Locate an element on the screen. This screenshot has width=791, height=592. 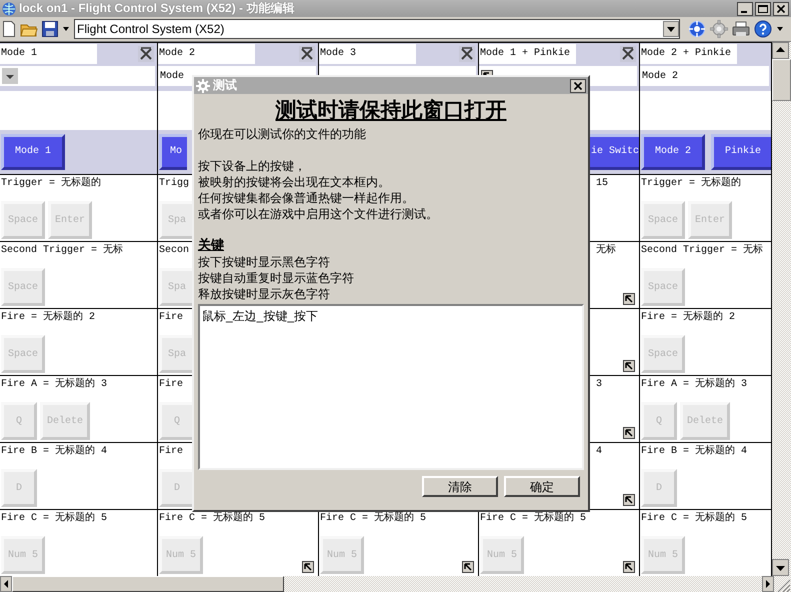
mode-name: Mode 3 is located at coordinates (367, 54).